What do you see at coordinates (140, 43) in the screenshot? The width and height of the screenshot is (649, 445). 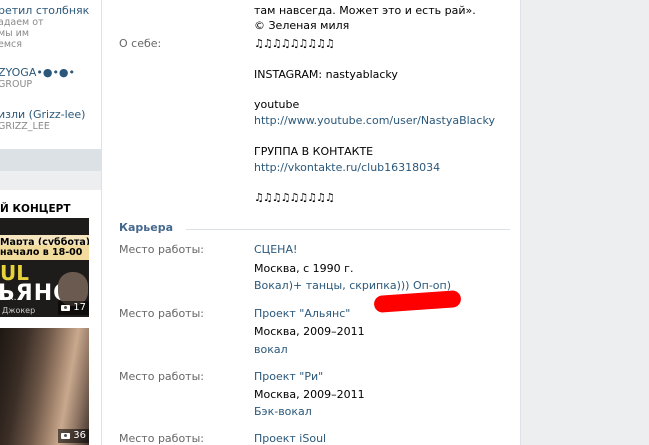 I see `about-label: О себе:` at bounding box center [140, 43].